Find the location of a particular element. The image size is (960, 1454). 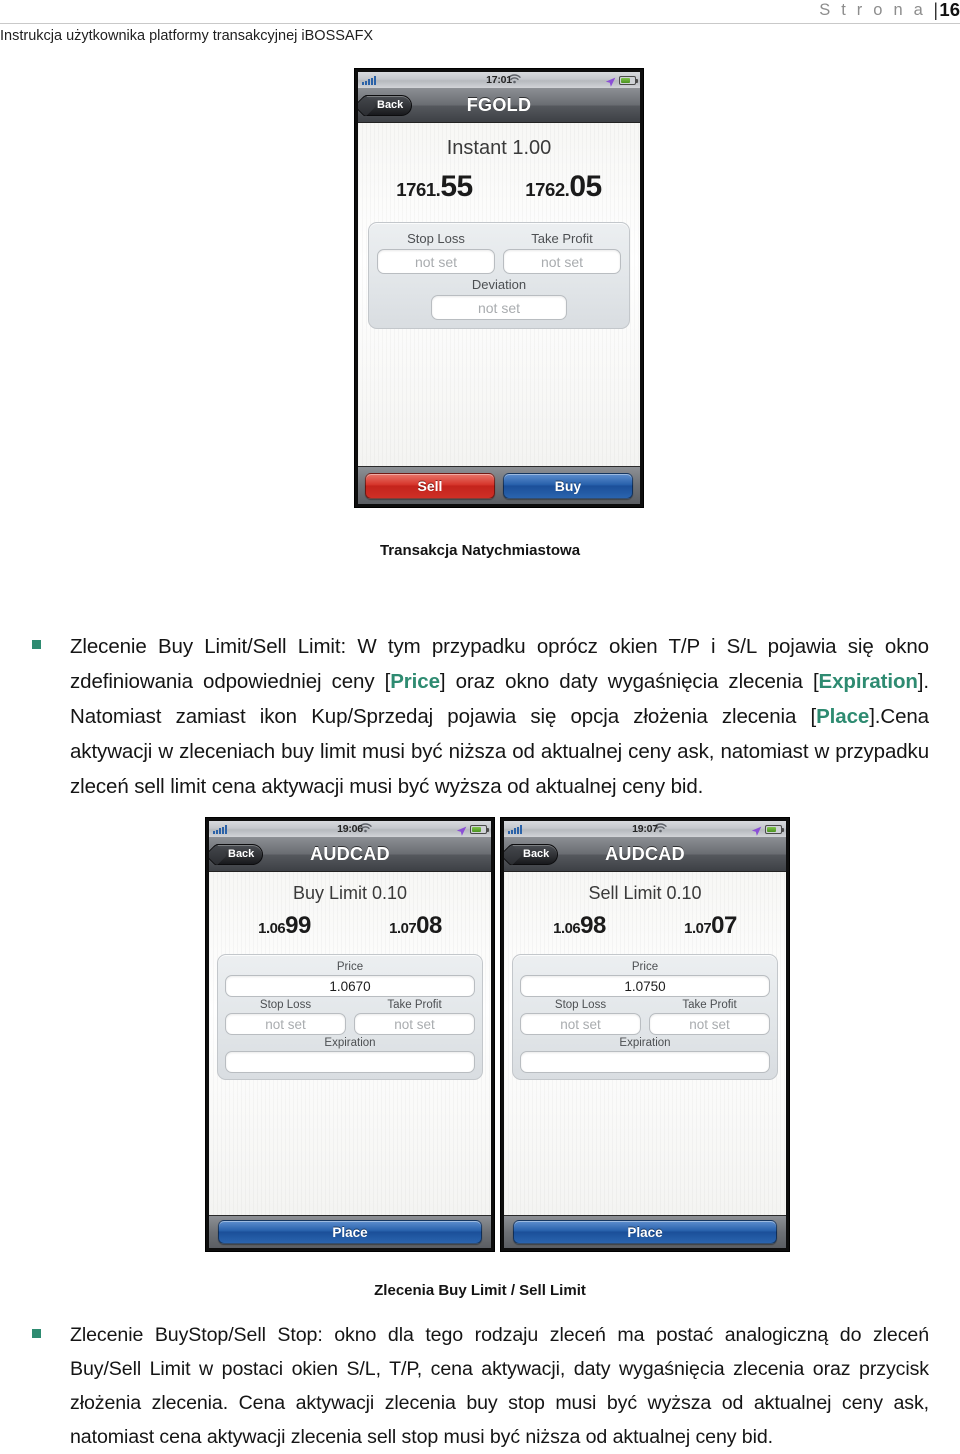

bid-price-decimal: 98 is located at coordinates (593, 925).